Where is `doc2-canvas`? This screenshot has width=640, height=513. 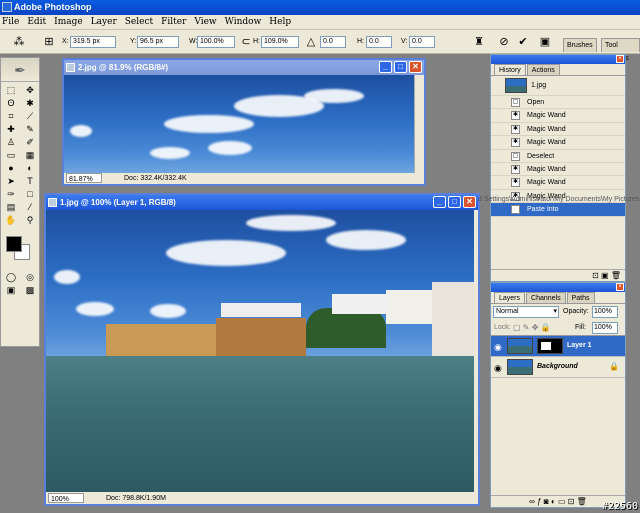 doc2-canvas is located at coordinates (240, 124).